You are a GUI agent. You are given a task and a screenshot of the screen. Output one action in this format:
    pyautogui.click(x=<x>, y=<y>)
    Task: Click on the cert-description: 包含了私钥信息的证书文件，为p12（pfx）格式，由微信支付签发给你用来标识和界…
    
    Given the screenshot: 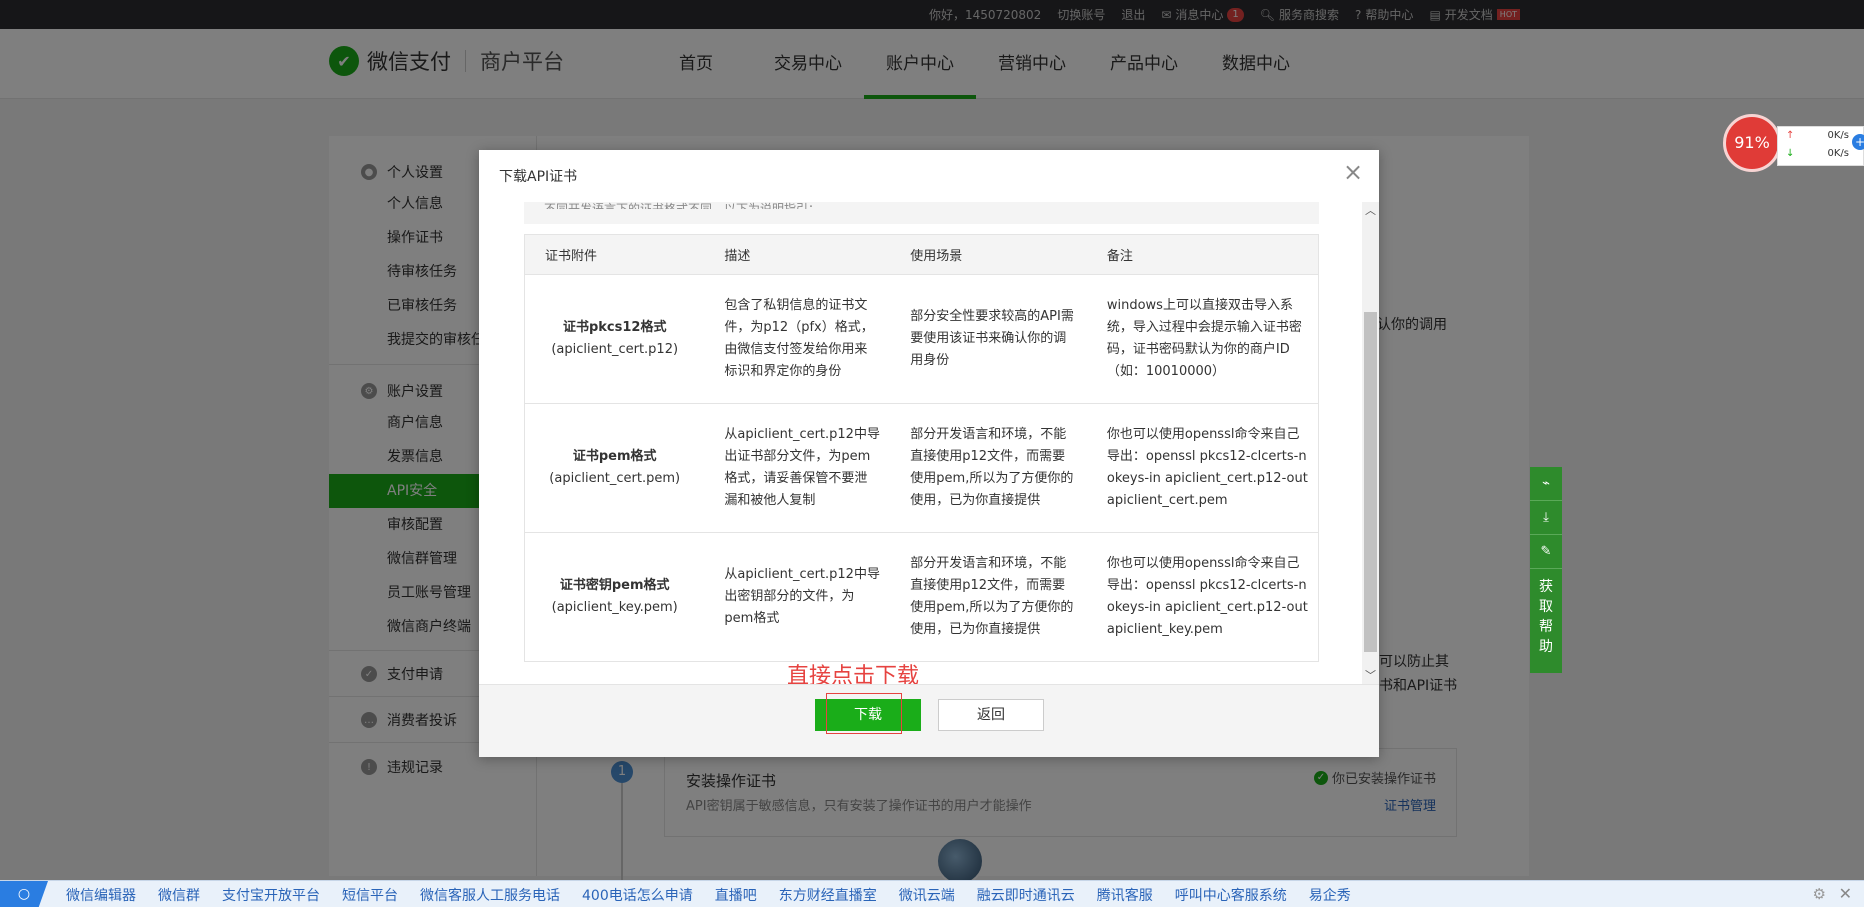 What is the action you would take?
    pyautogui.click(x=797, y=339)
    